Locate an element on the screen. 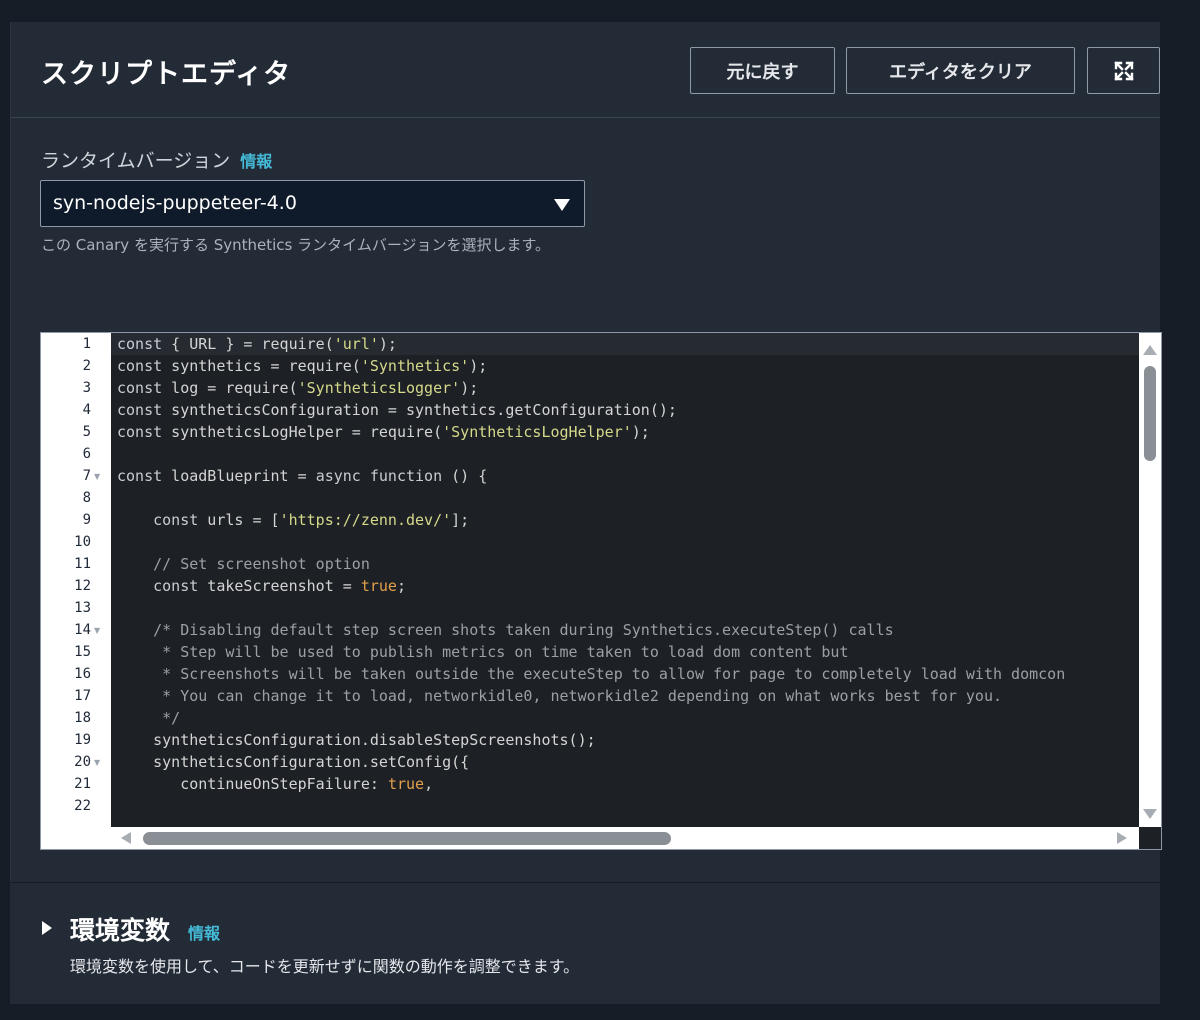 The width and height of the screenshot is (1200, 1020). env-section-title: 環境変数 is located at coordinates (120, 929).